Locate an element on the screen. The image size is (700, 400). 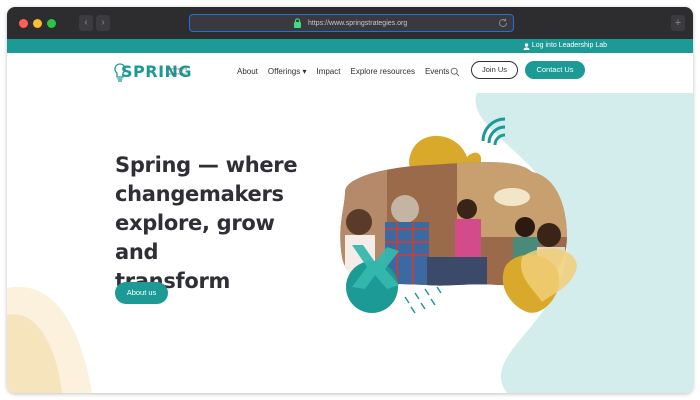
minimize-window-button is located at coordinates (37, 23).